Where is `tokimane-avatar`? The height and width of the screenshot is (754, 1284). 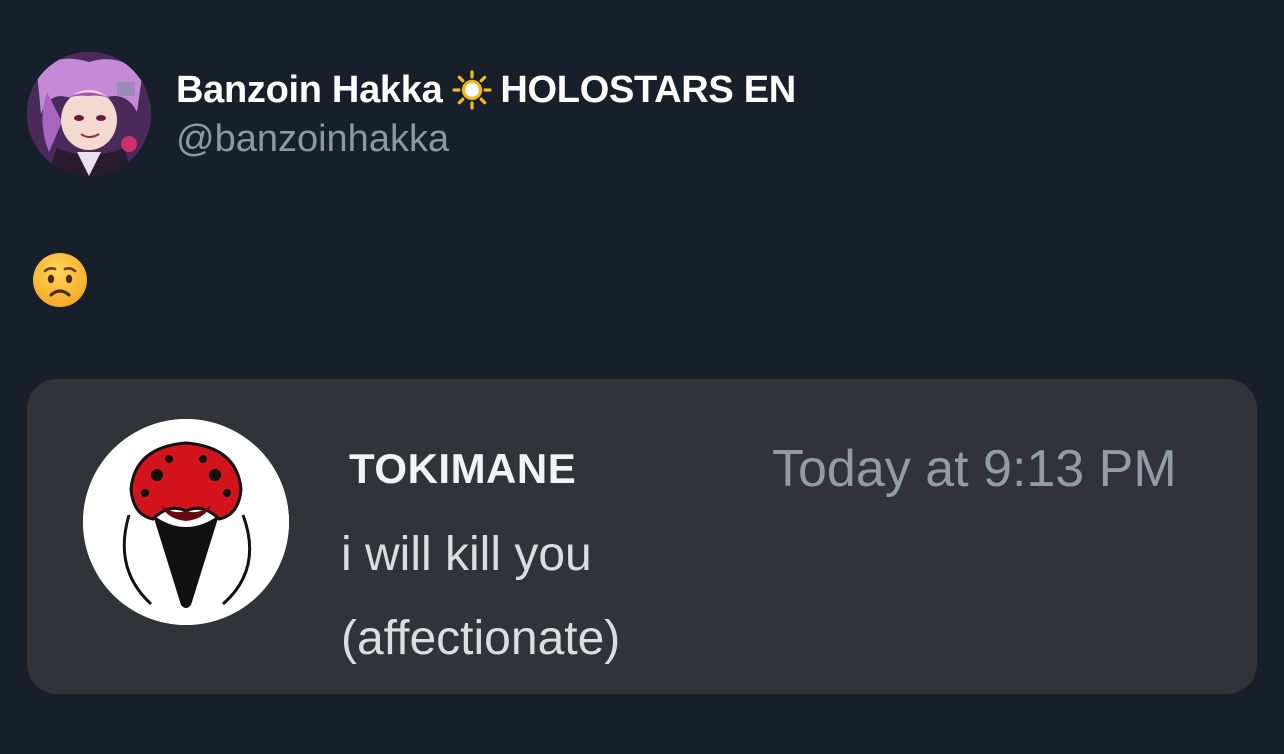
tokimane-avatar is located at coordinates (186, 522).